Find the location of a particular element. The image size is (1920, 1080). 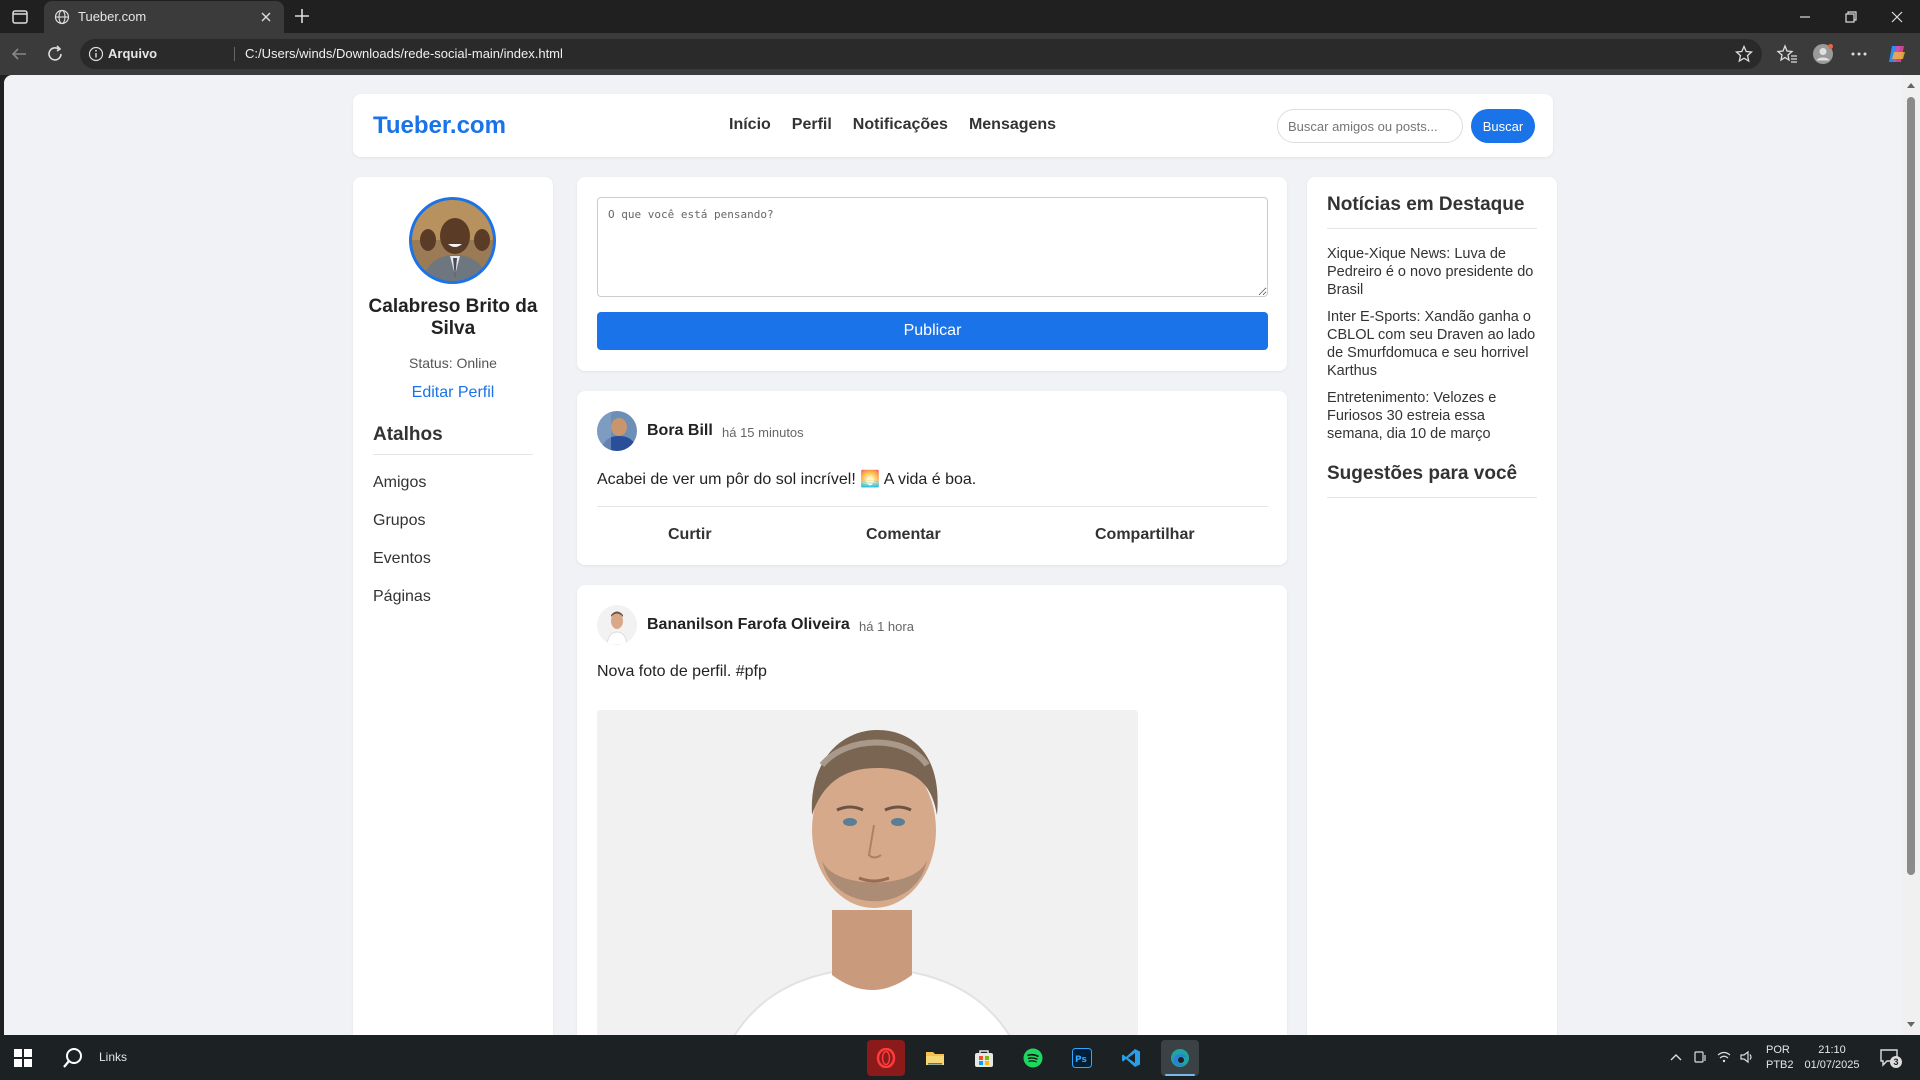

copilot-icon is located at coordinates (1897, 54).